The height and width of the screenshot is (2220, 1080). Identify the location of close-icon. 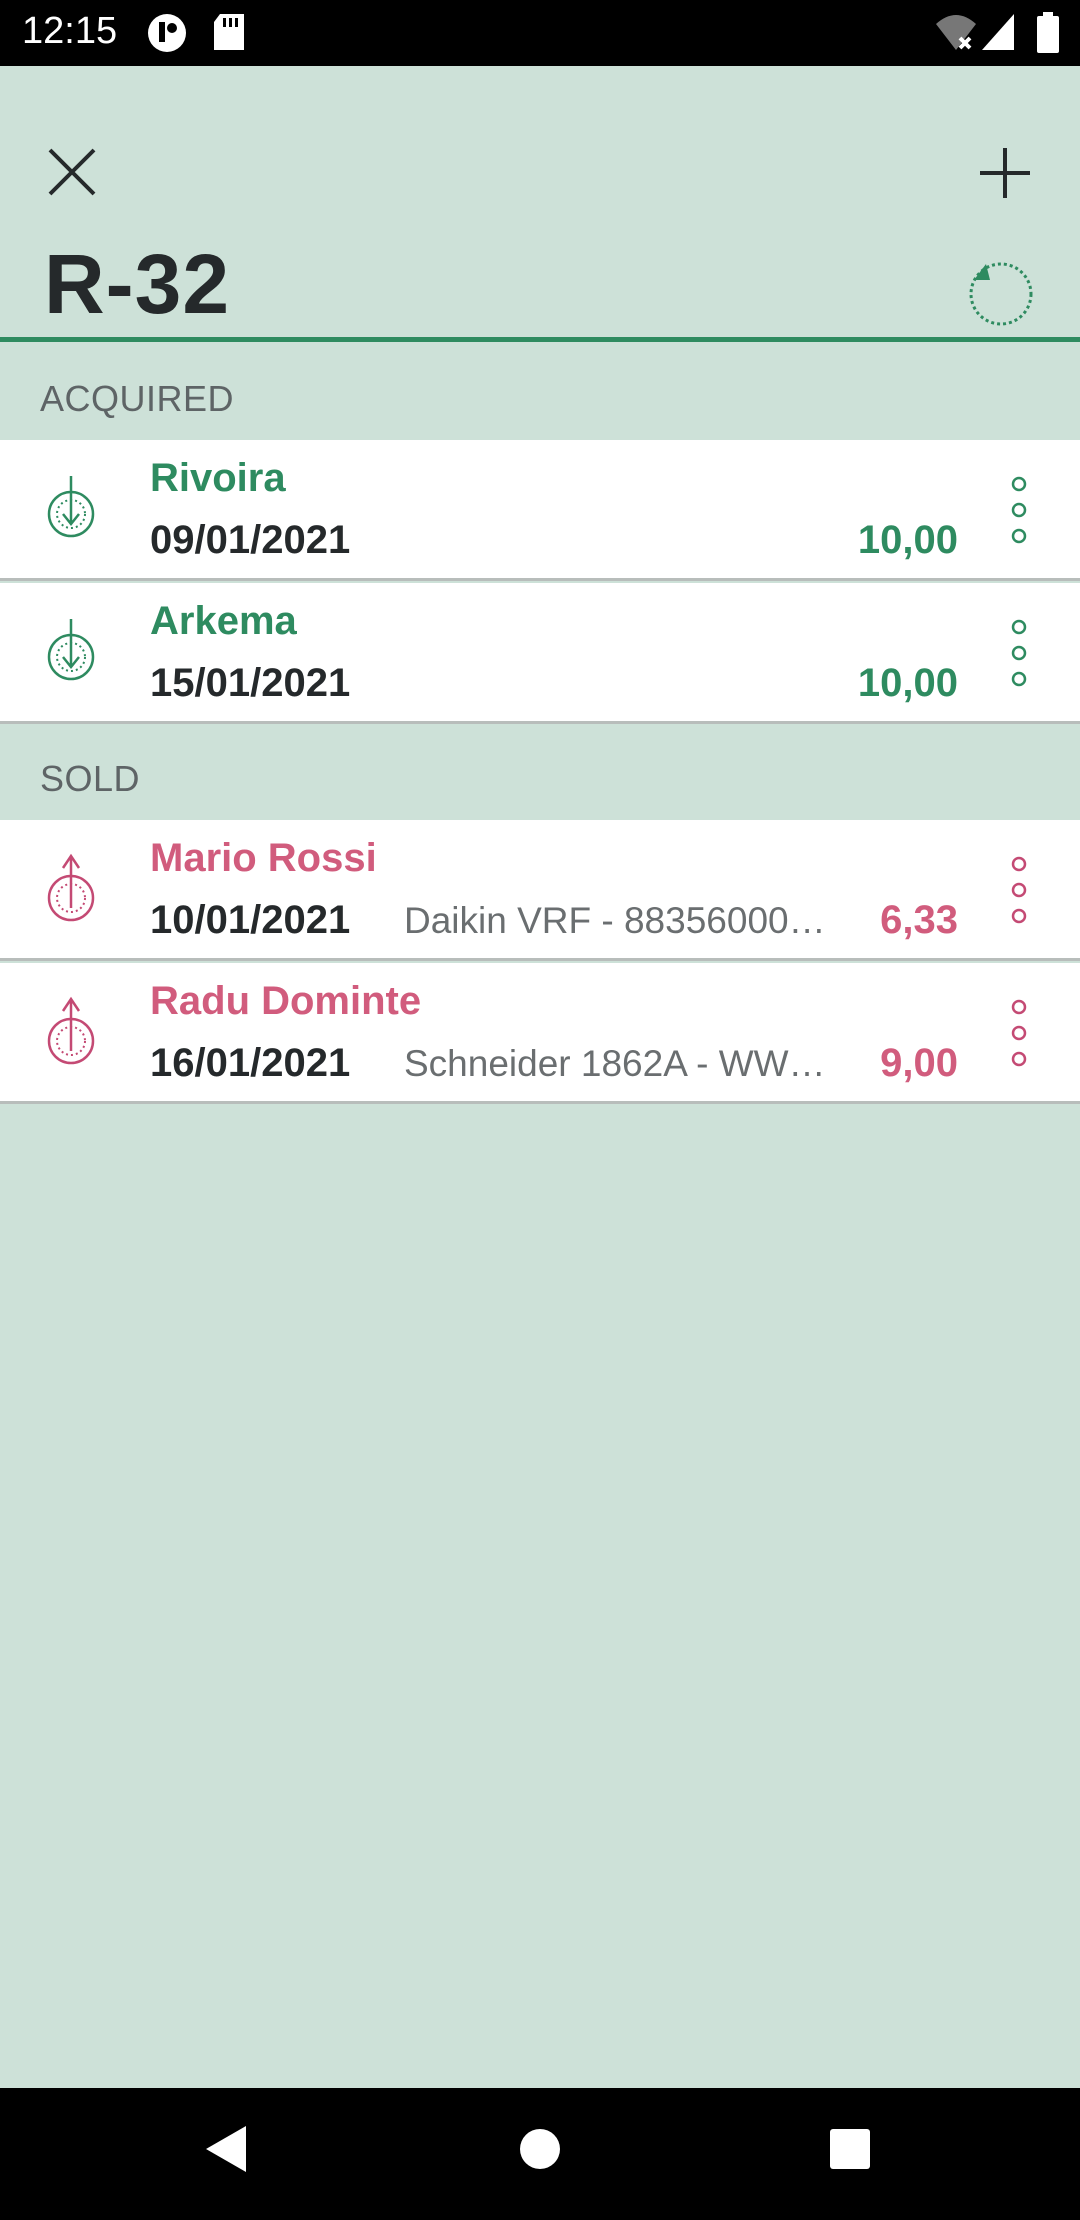
(72, 172).